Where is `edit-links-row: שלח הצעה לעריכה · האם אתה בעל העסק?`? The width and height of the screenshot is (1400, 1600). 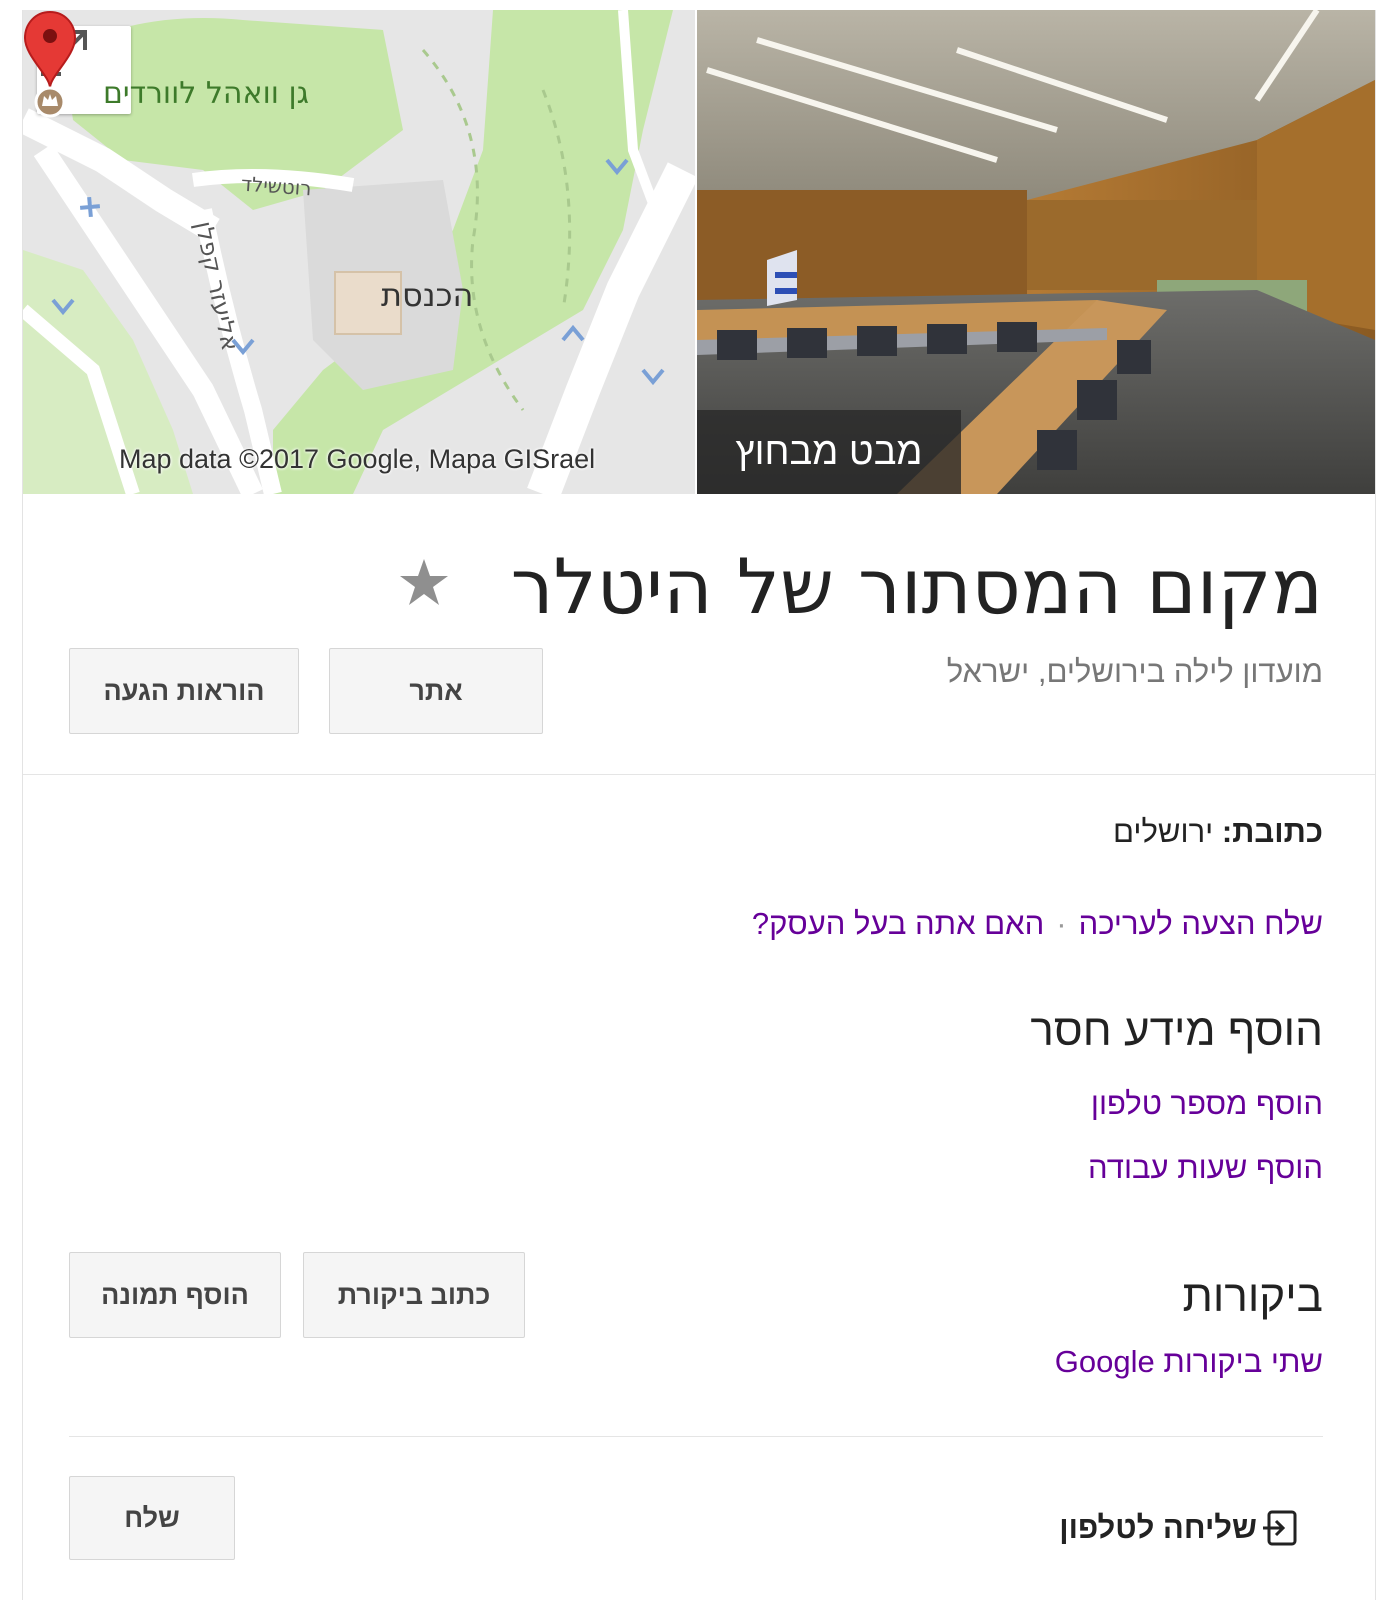
edit-links-row: שלח הצעה לעריכה · האם אתה בעל העסק? is located at coordinates (1037, 924).